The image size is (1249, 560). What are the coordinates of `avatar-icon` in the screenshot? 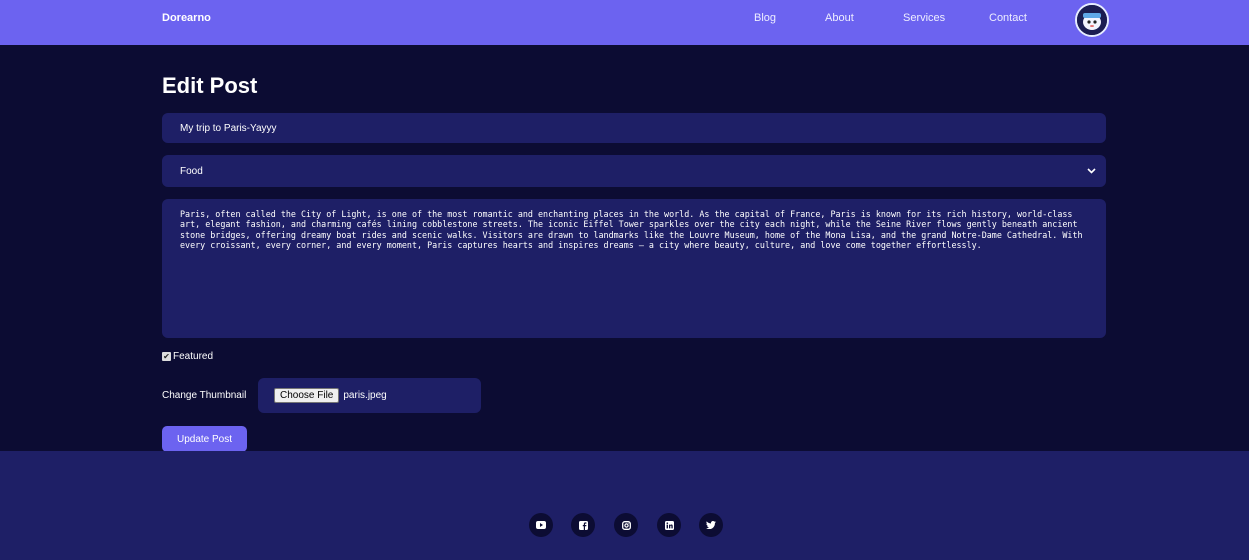 It's located at (1092, 20).